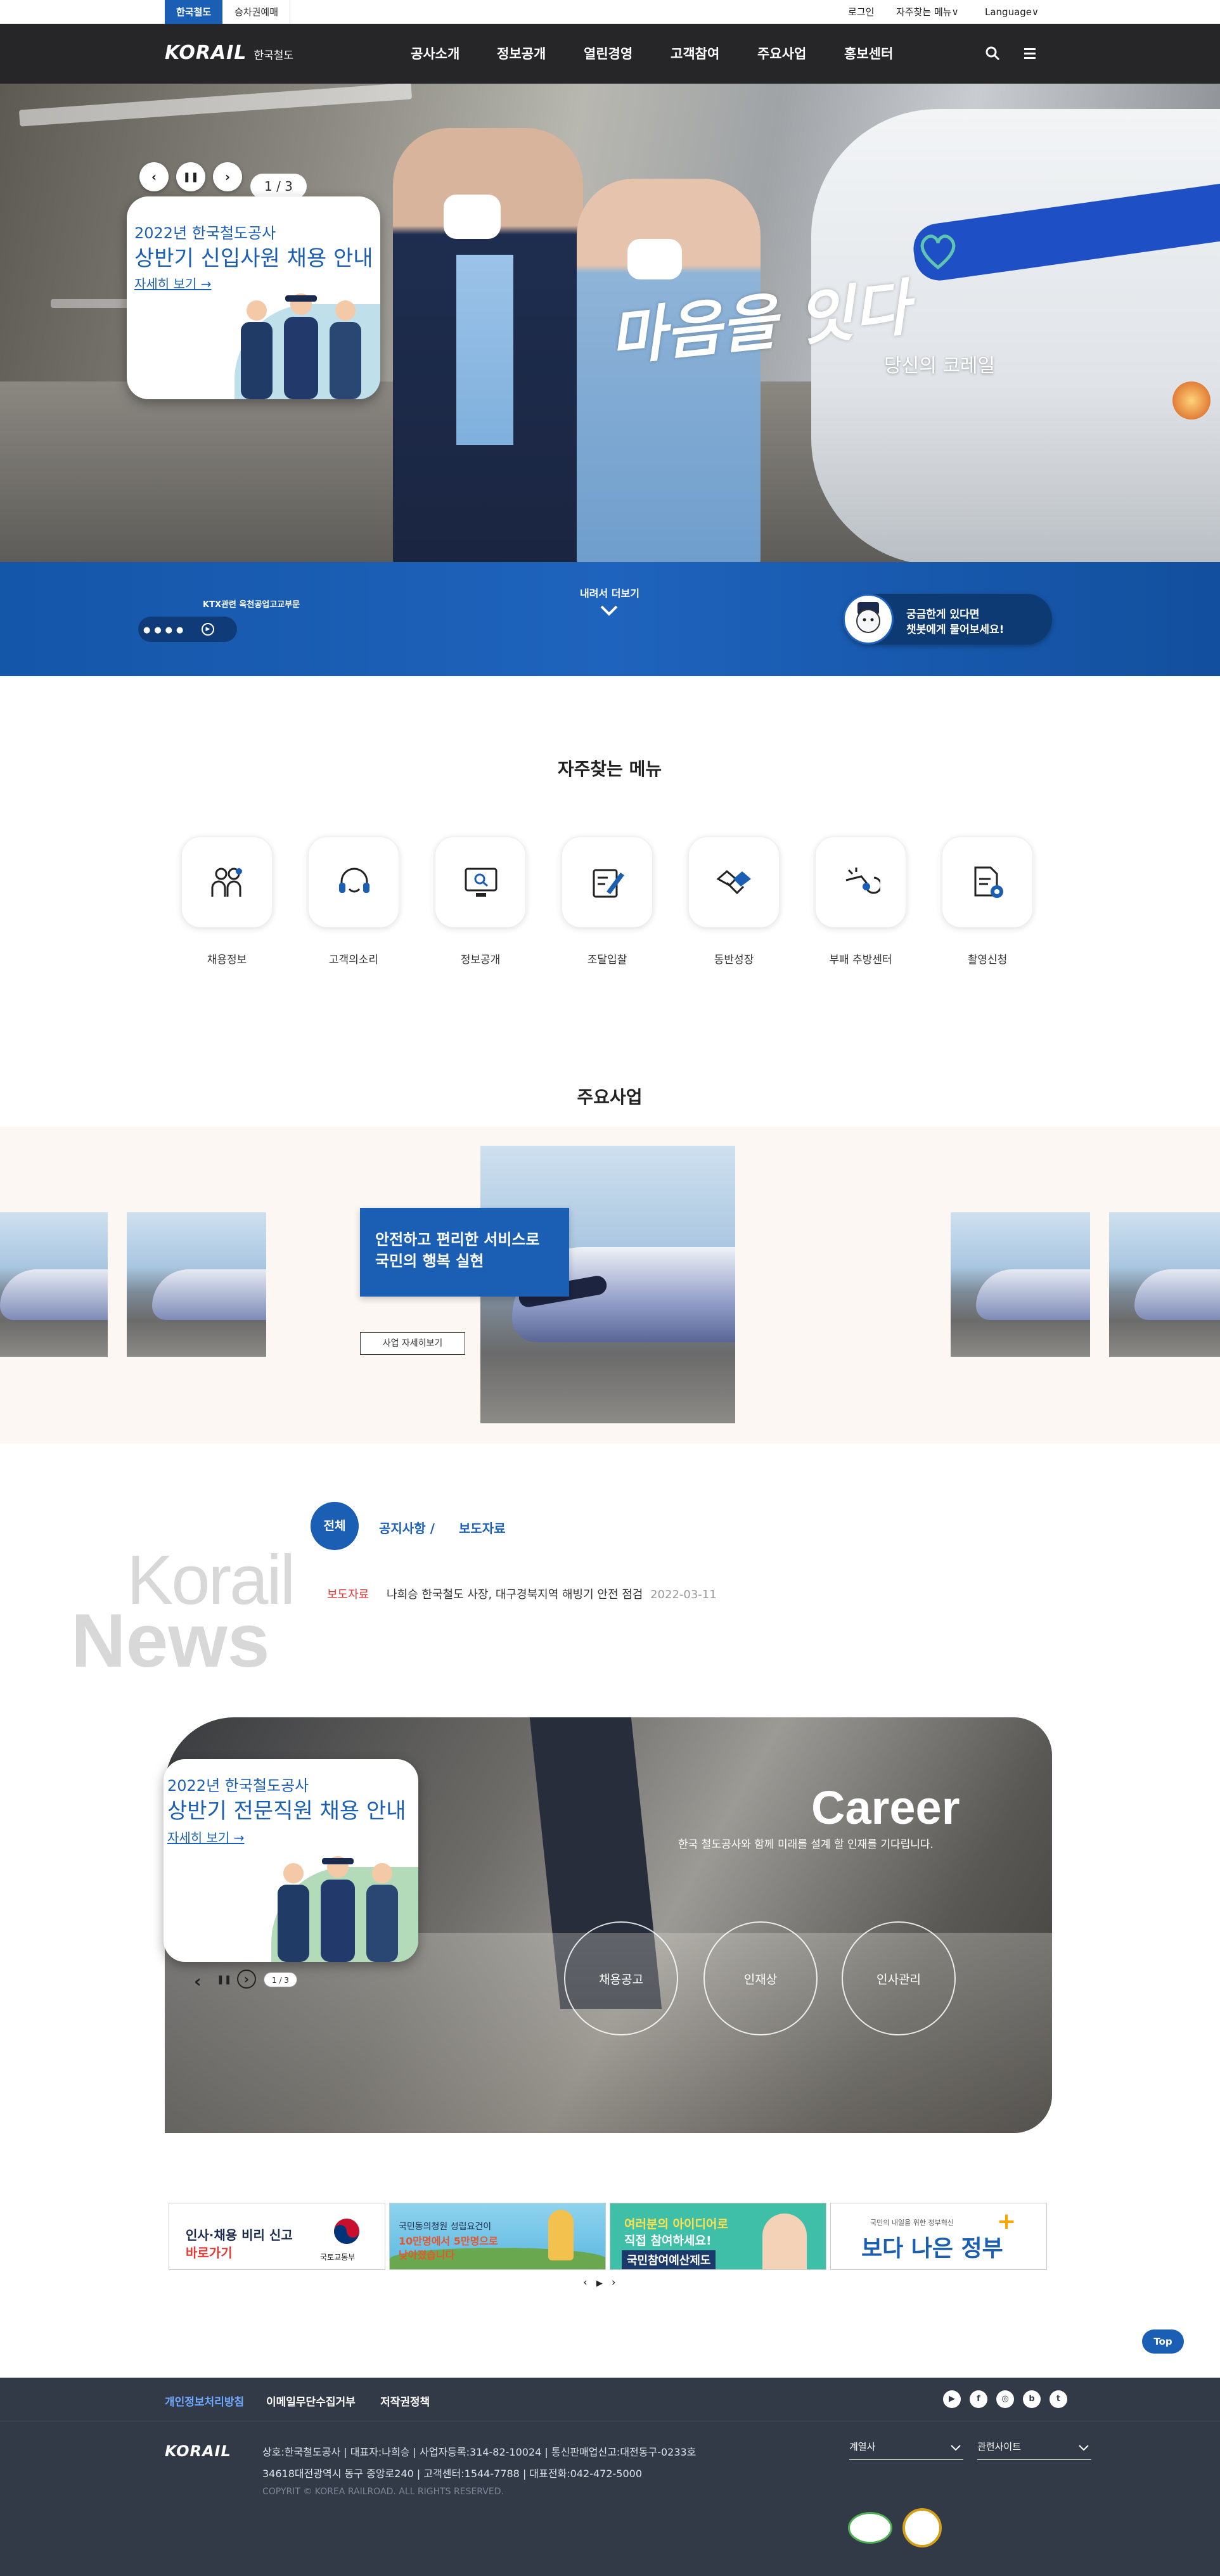 This screenshot has height=2576, width=1220. Describe the element at coordinates (353, 960) in the screenshot. I see `menu-label: 고객의소리` at that location.